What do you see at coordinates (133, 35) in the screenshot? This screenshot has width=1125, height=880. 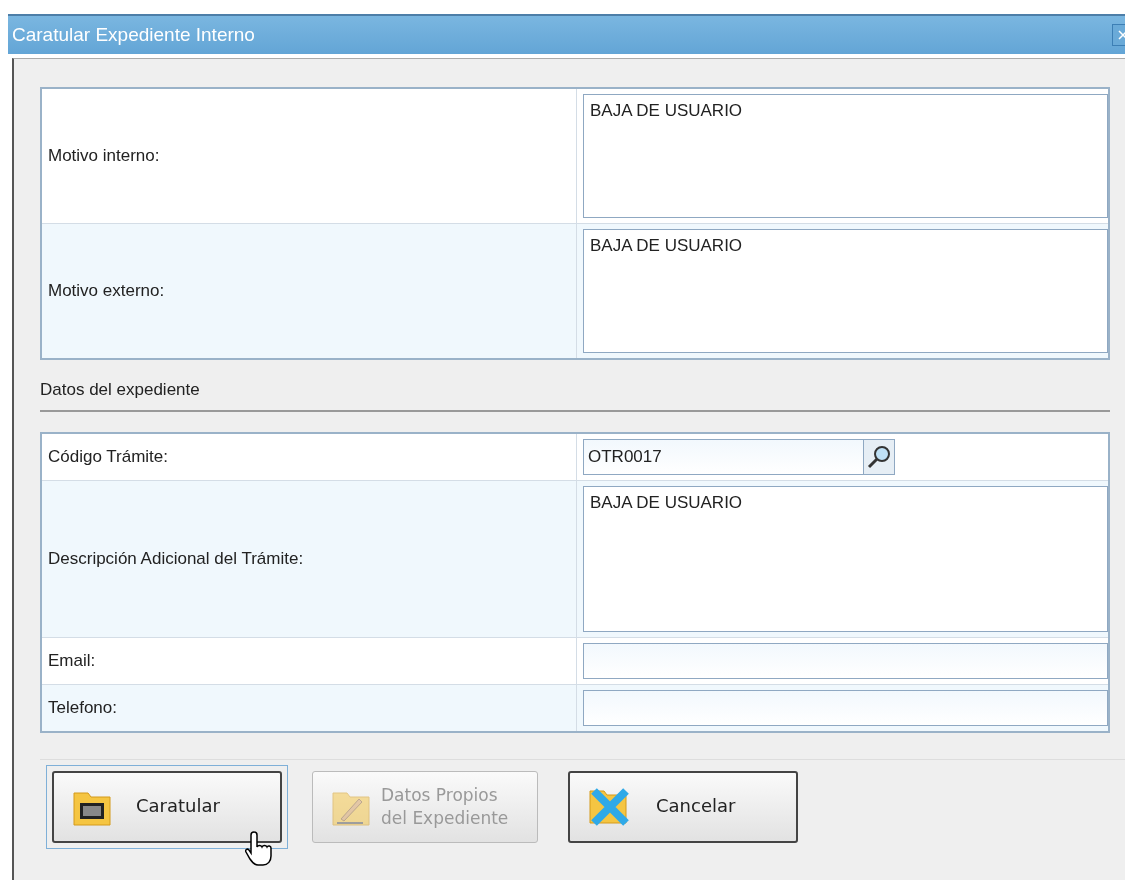 I see `window-title: Caratular Expediente Interno` at bounding box center [133, 35].